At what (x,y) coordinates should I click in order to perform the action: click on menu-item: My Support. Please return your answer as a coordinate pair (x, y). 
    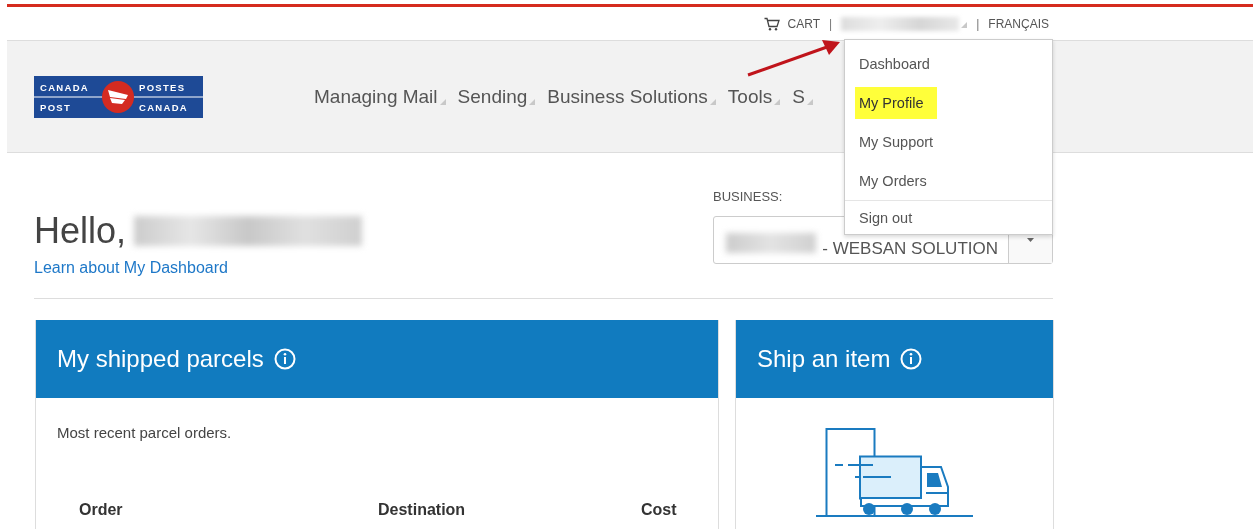
    Looking at the image, I should click on (896, 141).